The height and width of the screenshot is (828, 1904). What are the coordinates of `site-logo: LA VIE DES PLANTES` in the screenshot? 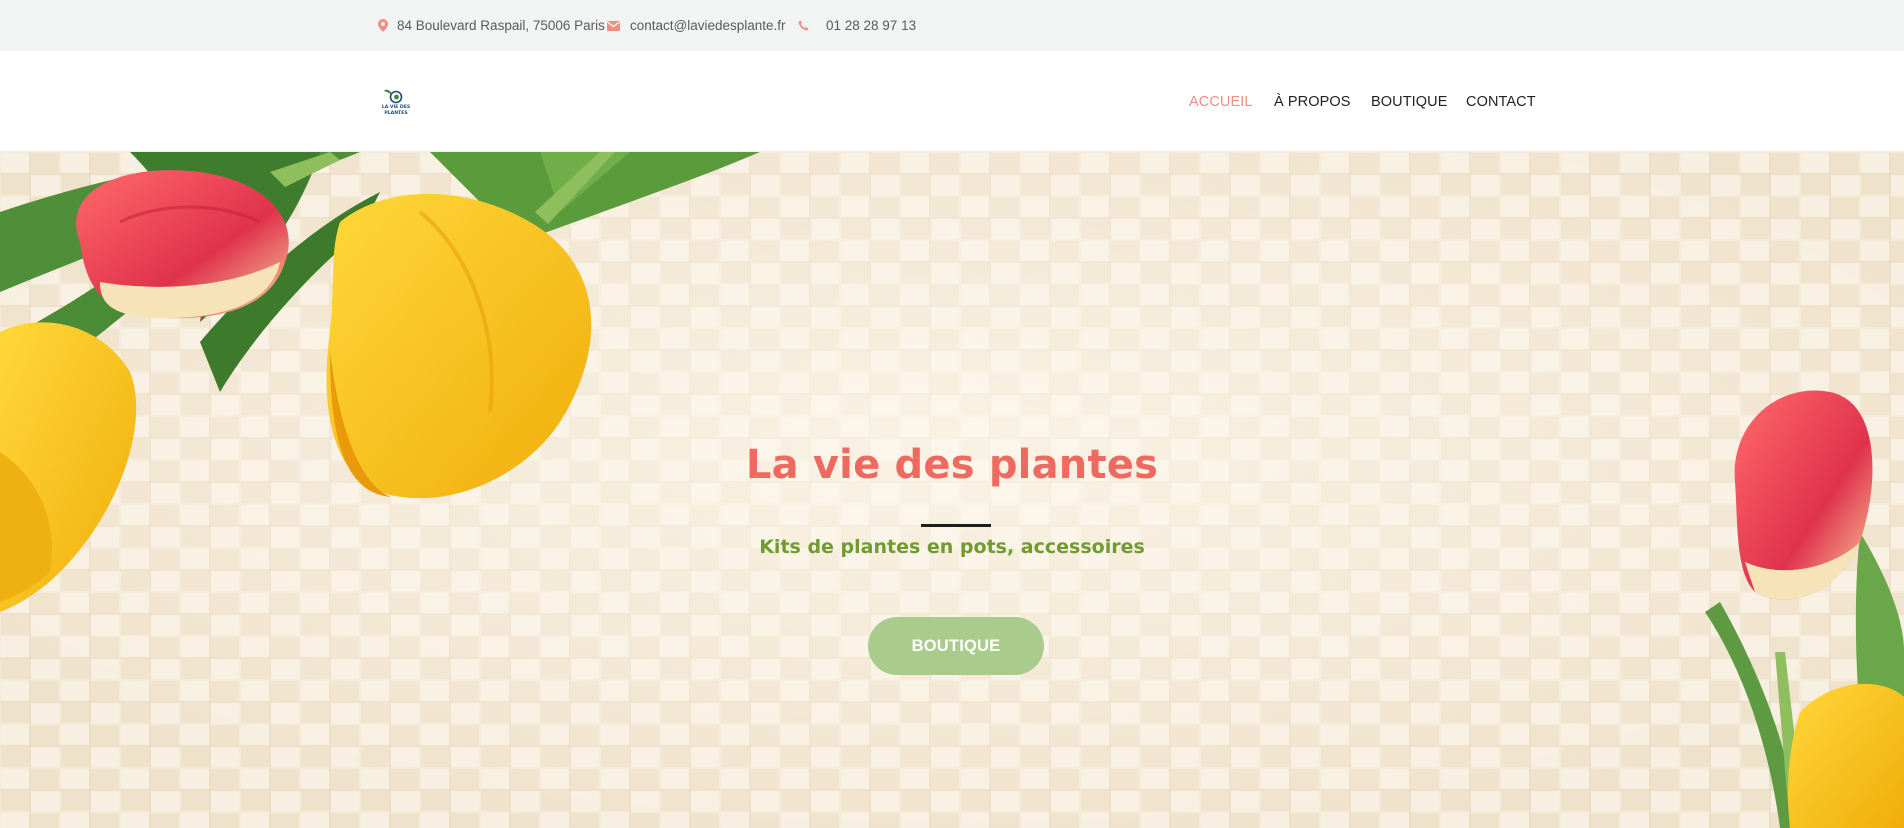 It's located at (396, 102).